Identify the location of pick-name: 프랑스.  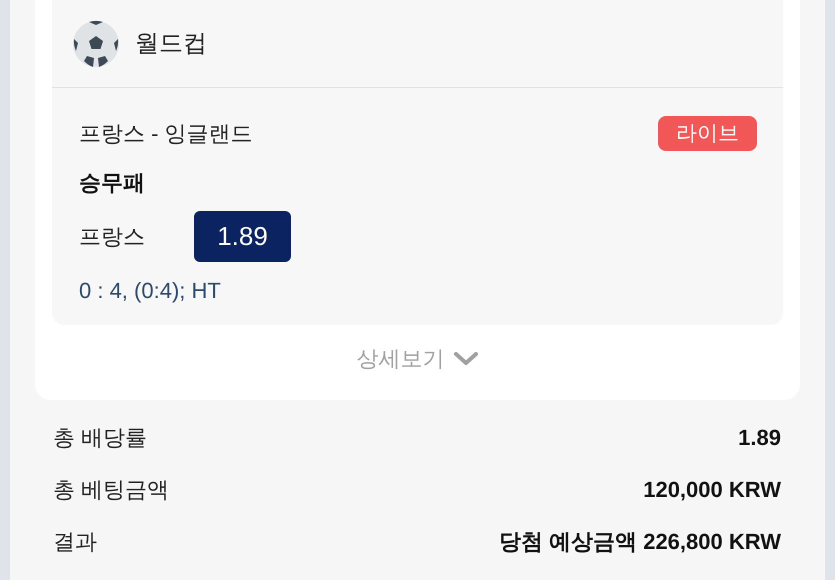
(112, 237).